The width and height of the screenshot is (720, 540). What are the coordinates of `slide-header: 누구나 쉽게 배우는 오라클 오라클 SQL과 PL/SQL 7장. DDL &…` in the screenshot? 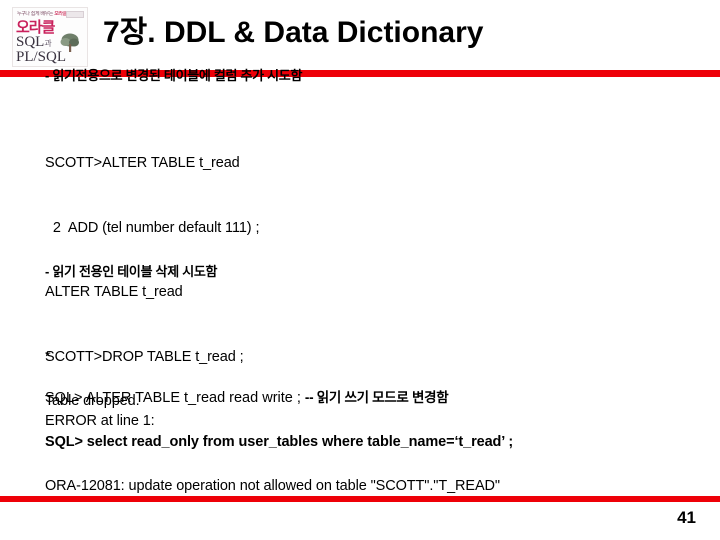 It's located at (360, 35).